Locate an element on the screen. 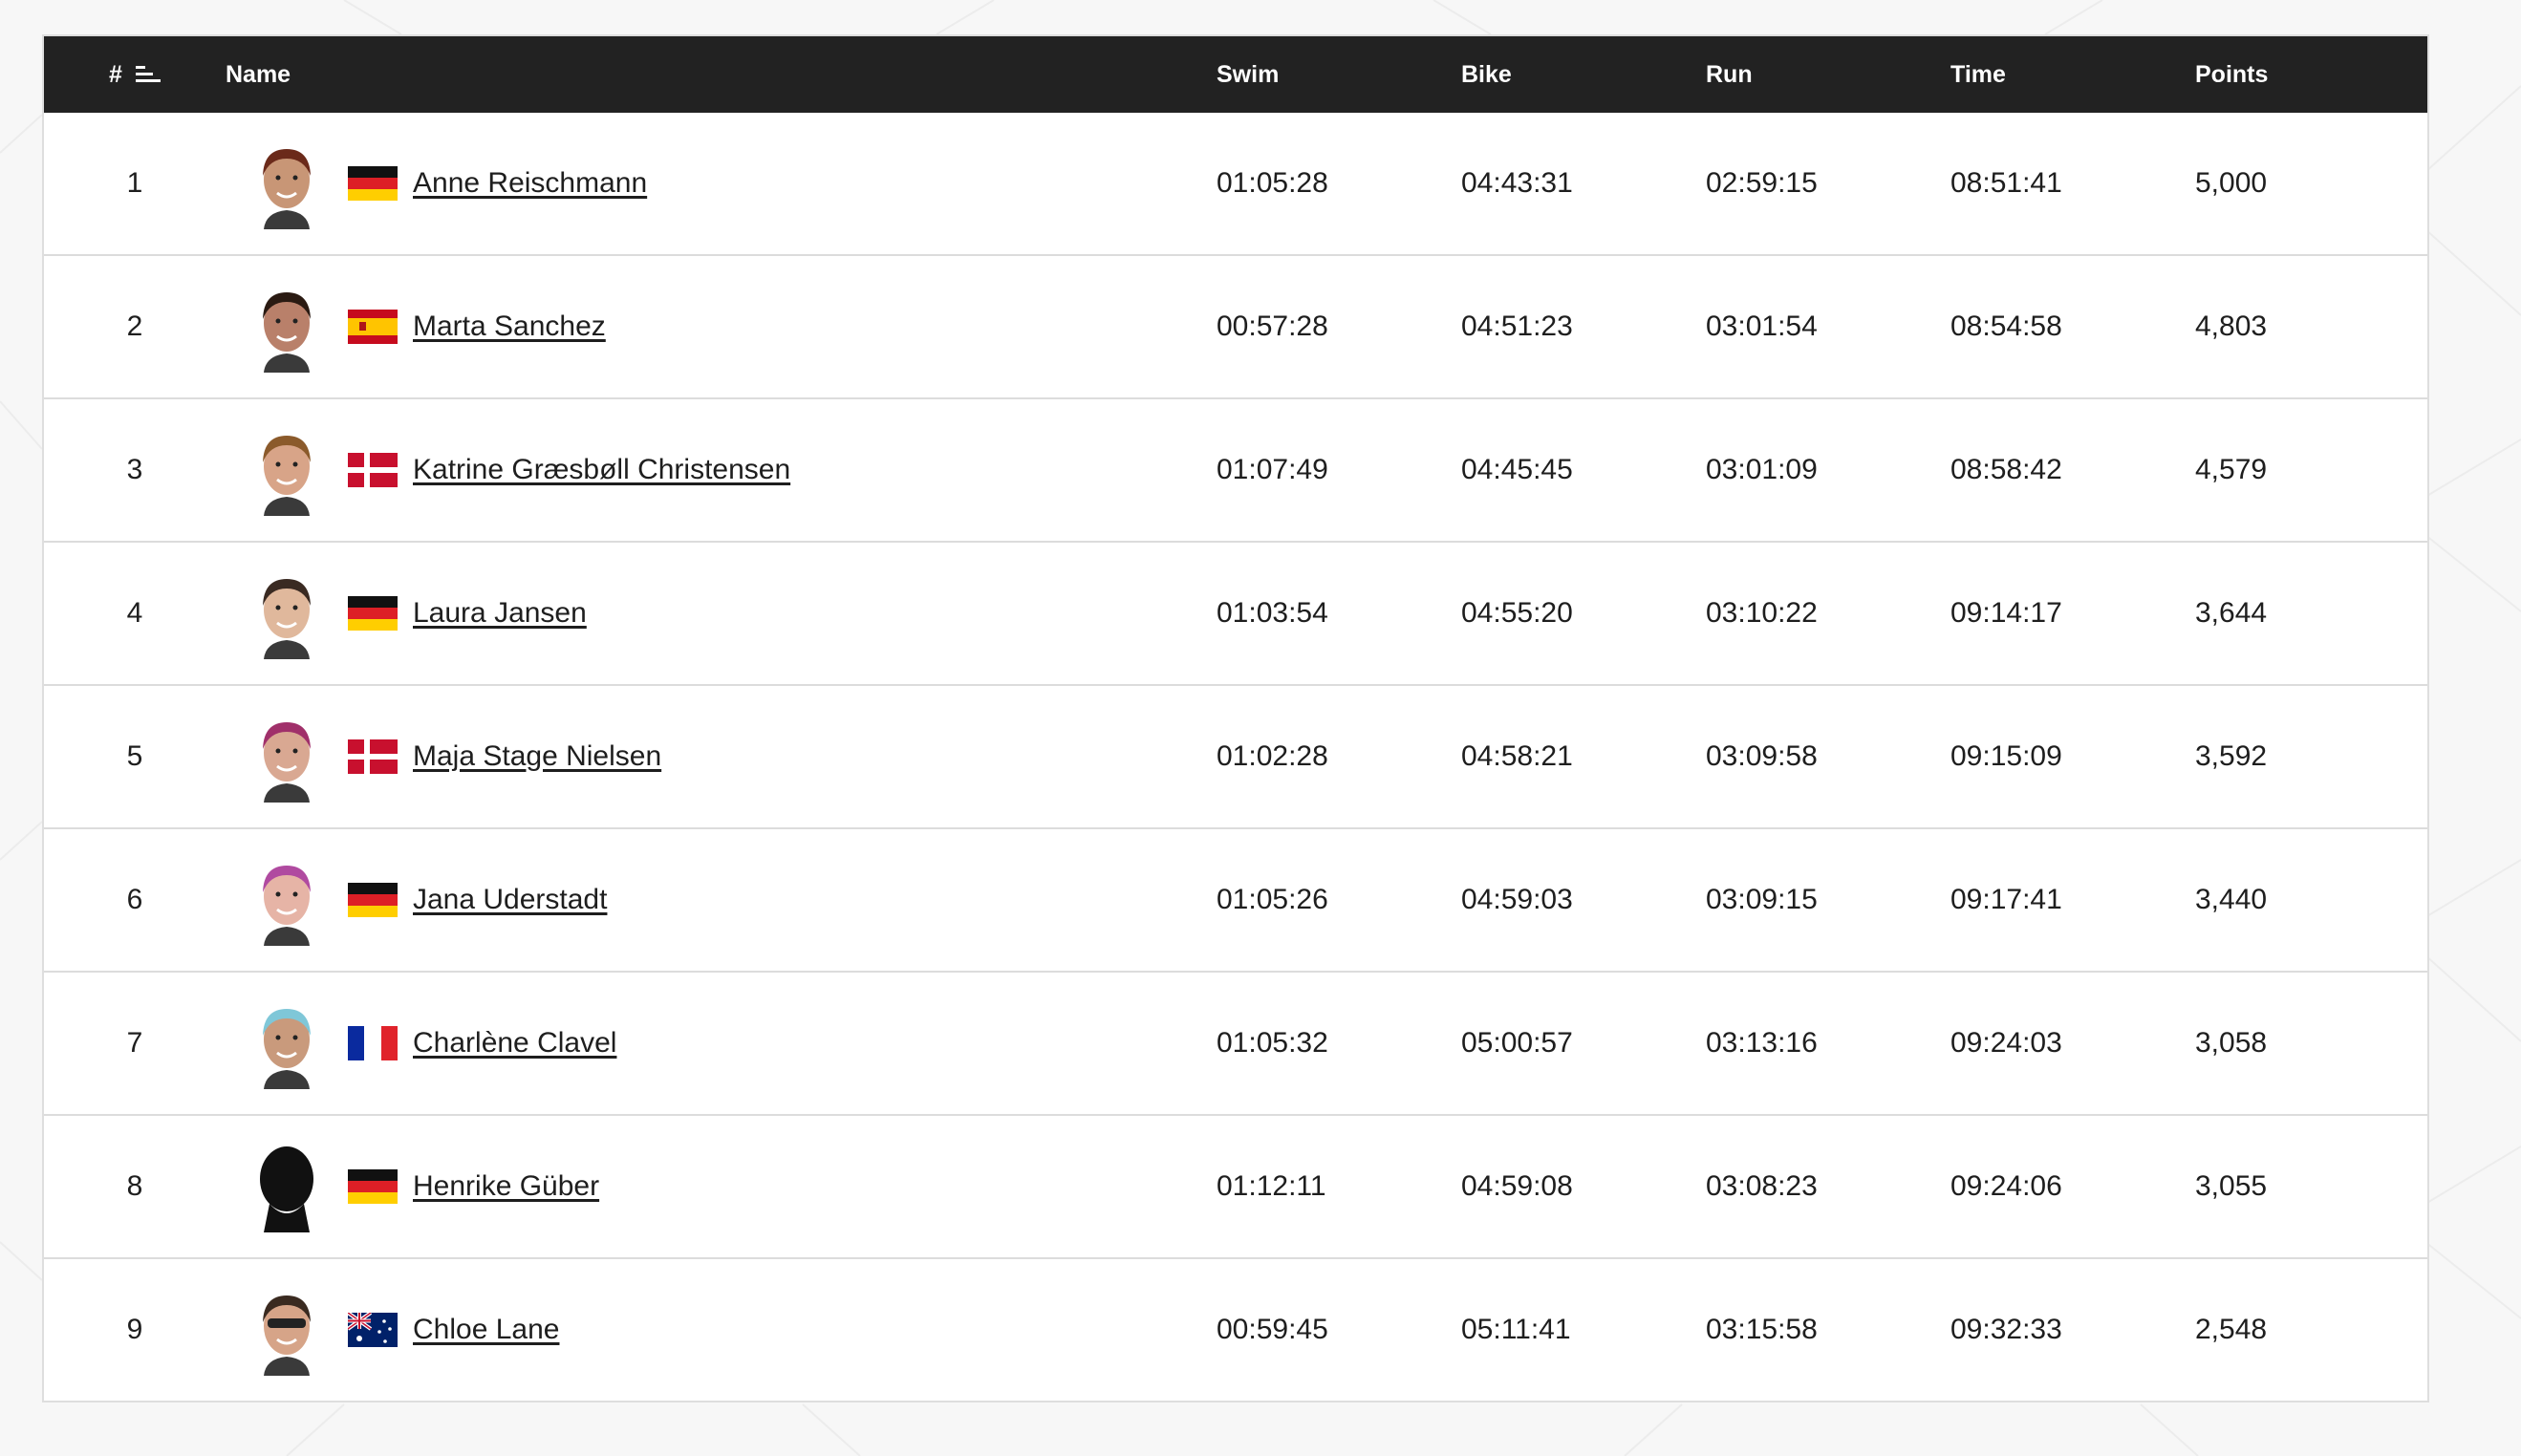 This screenshot has height=1456, width=2521. points-cell: 3,440 is located at coordinates (2231, 900).